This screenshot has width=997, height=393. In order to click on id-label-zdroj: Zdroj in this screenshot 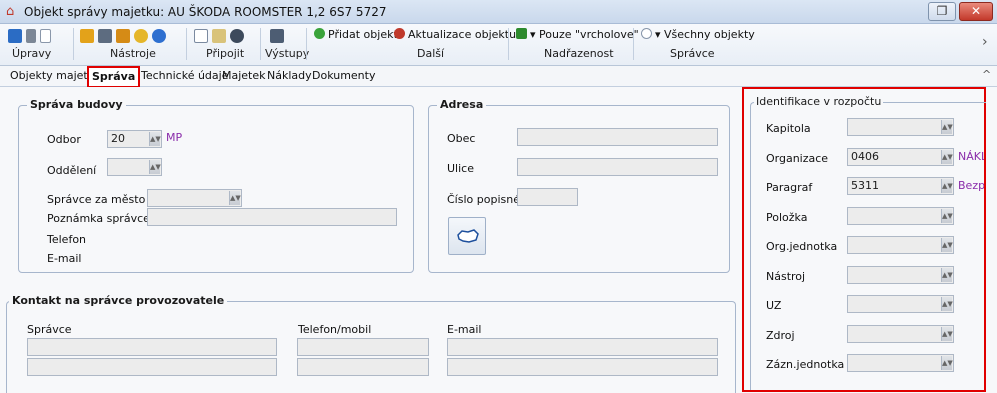, I will do `click(780, 335)`.